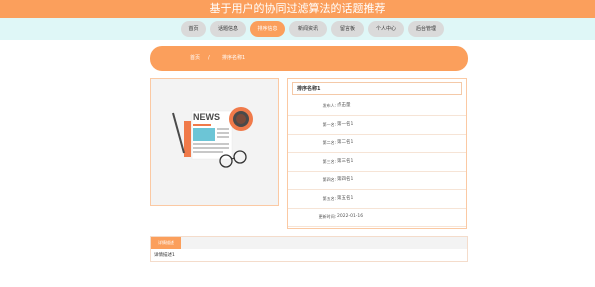 This screenshot has width=595, height=287. I want to click on detail-row-label: 第三名:, so click(329, 161).